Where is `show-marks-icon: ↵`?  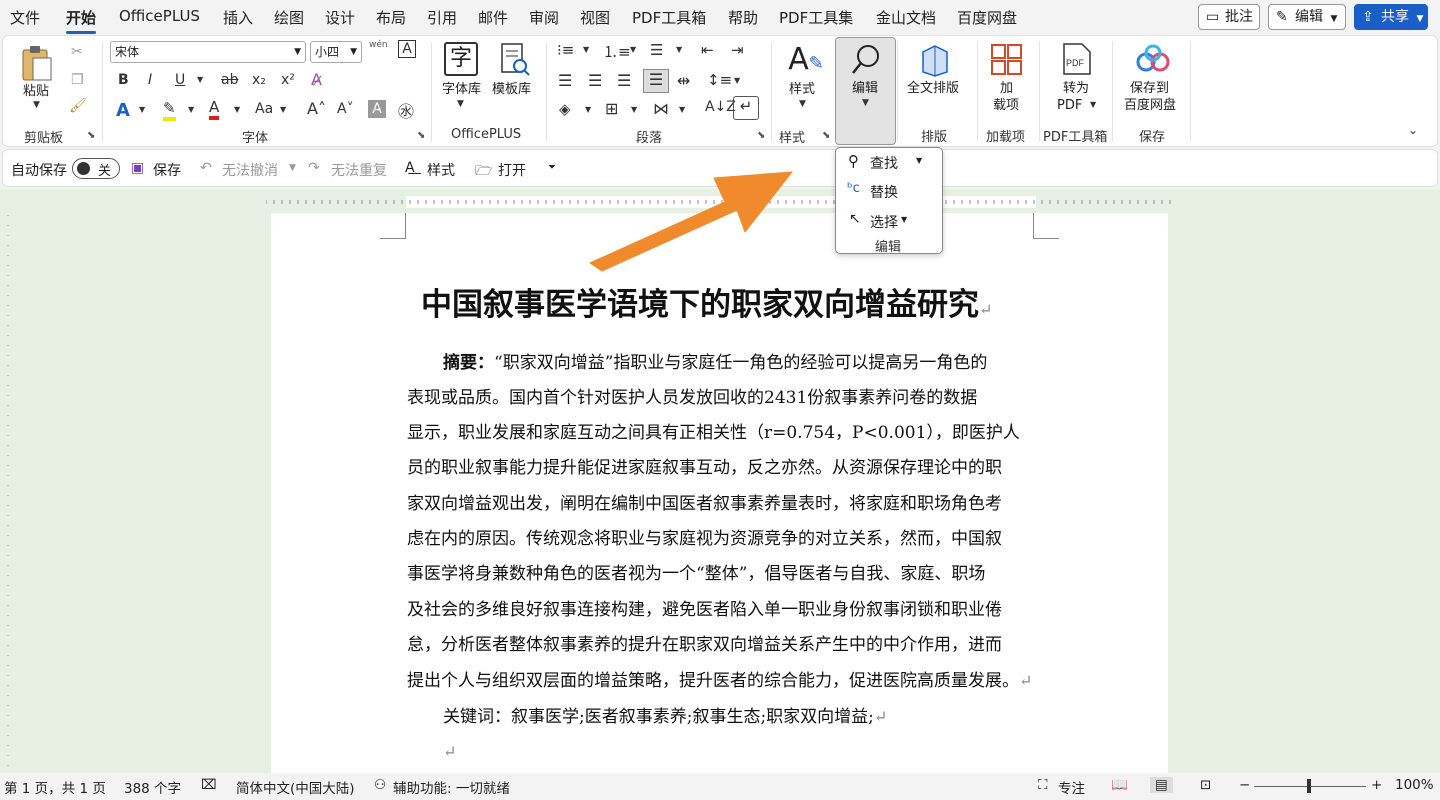 show-marks-icon: ↵ is located at coordinates (746, 108).